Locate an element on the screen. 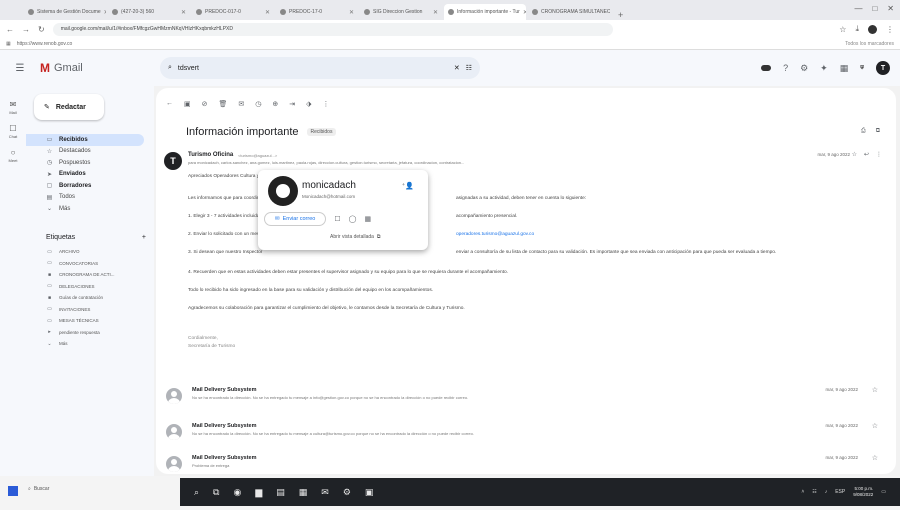 This screenshot has height=510, width=900. label-item: ▸ pendiente respuesta is located at coordinates (90, 333).